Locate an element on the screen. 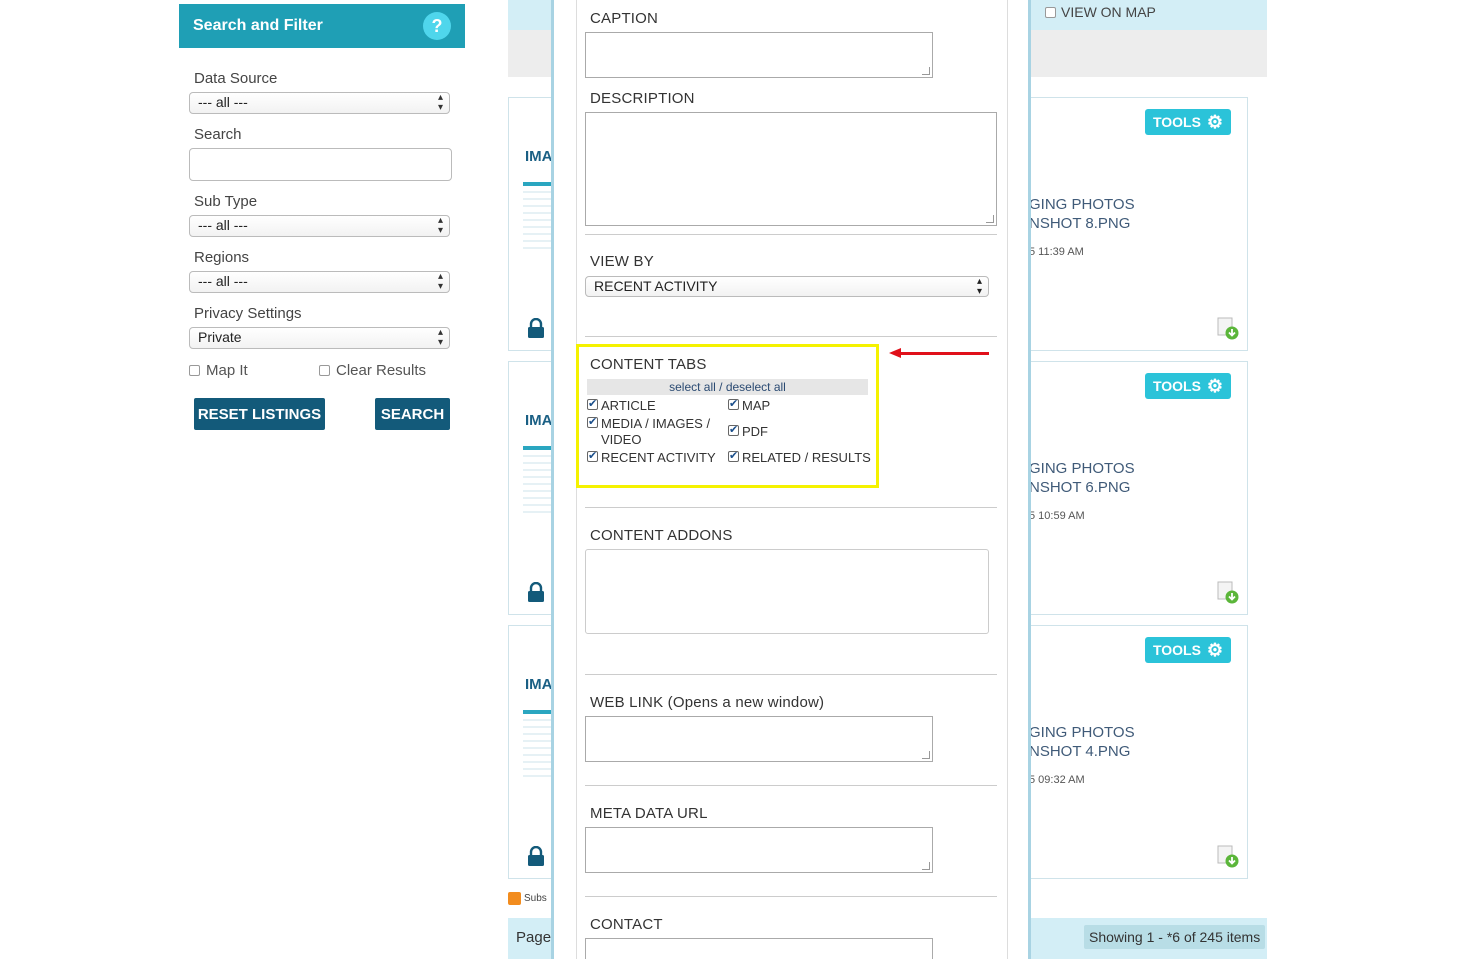 Image resolution: width=1458 pixels, height=959 pixels. content-tabs-label: CONTENT TABS is located at coordinates (648, 364).